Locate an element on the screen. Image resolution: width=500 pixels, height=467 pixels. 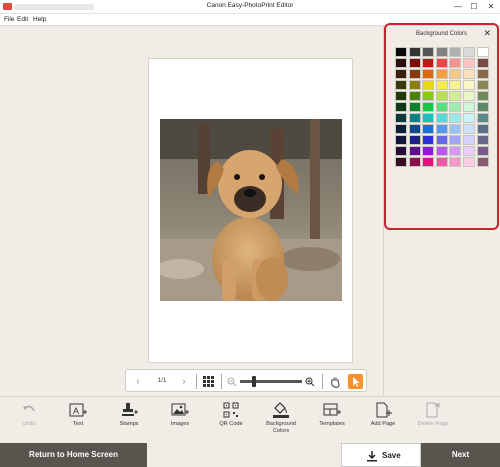
next-page-button: › is located at coordinates (184, 381).